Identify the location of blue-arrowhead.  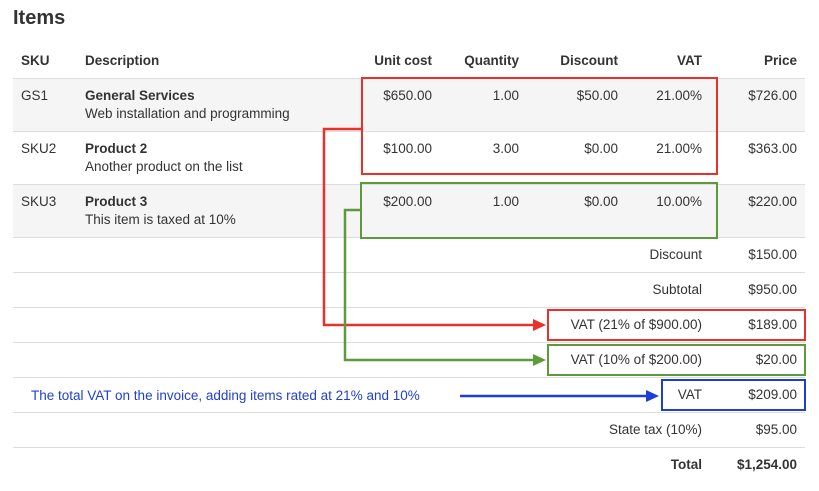
(652, 396).